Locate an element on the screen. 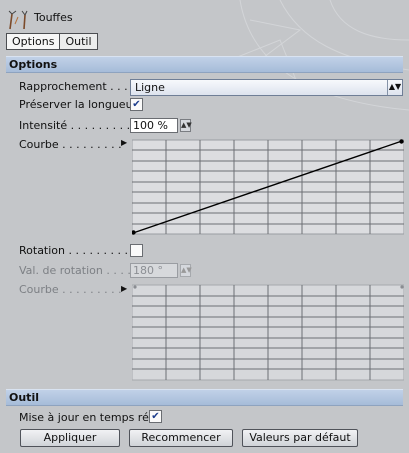 The width and height of the screenshot is (409, 453). courbe2-end-point is located at coordinates (402, 287).